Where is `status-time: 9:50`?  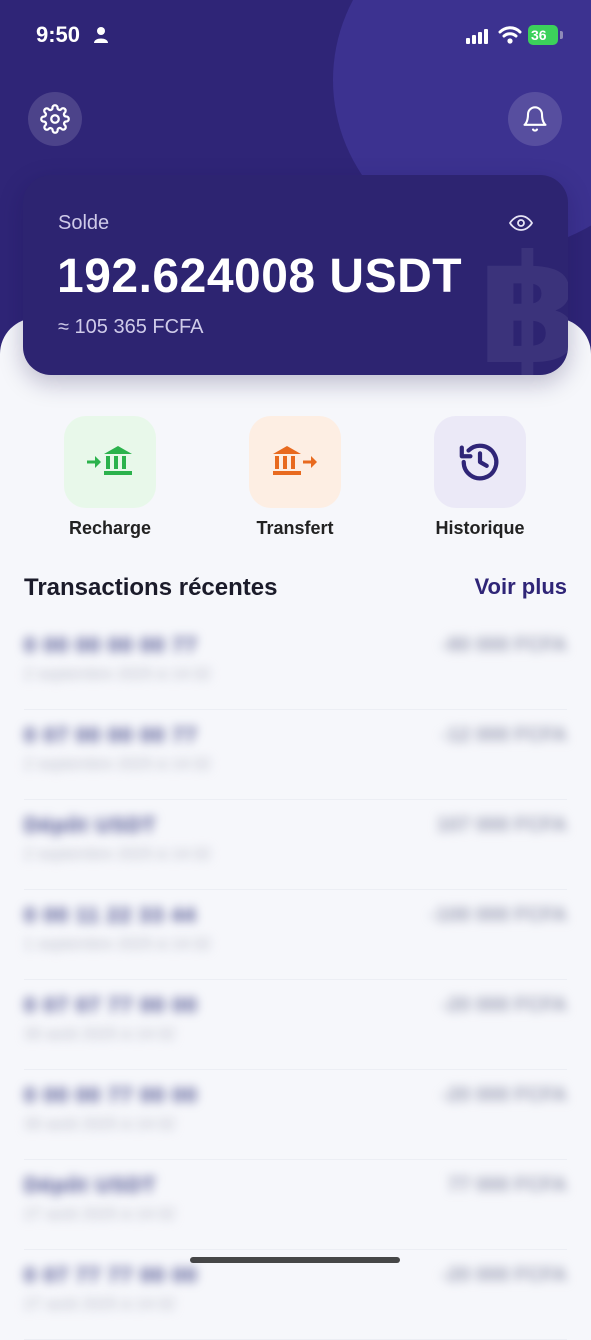
status-time: 9:50 is located at coordinates (58, 34).